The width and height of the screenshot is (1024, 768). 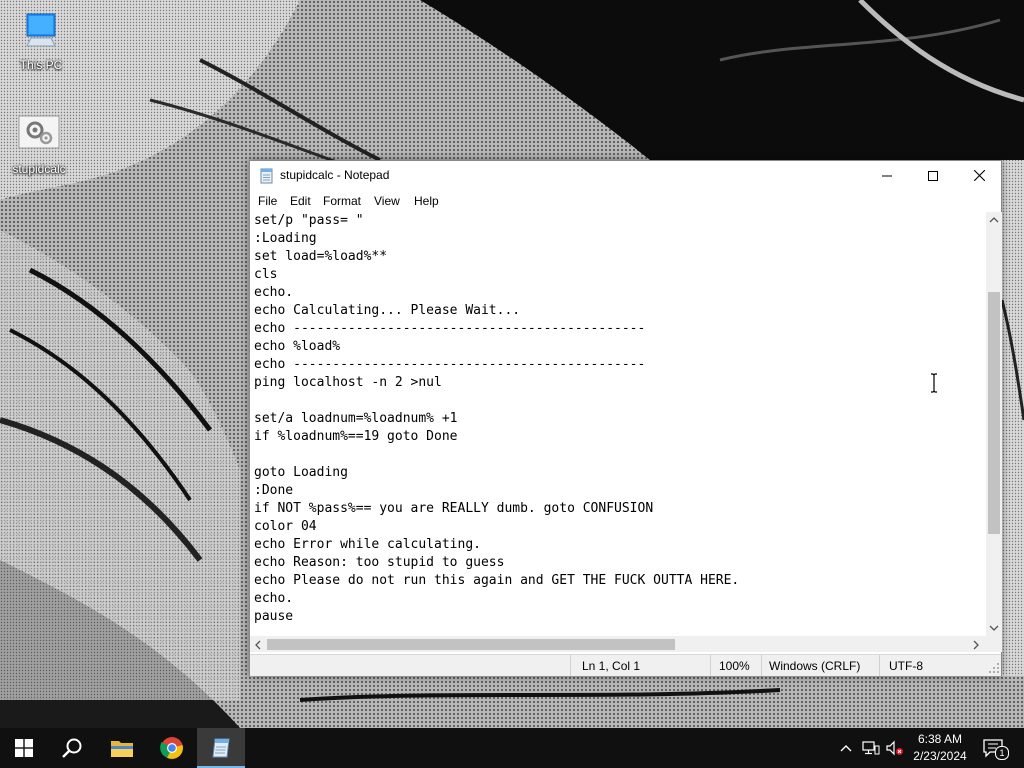 What do you see at coordinates (285, 526) in the screenshot?
I see `editor-line: color 04` at bounding box center [285, 526].